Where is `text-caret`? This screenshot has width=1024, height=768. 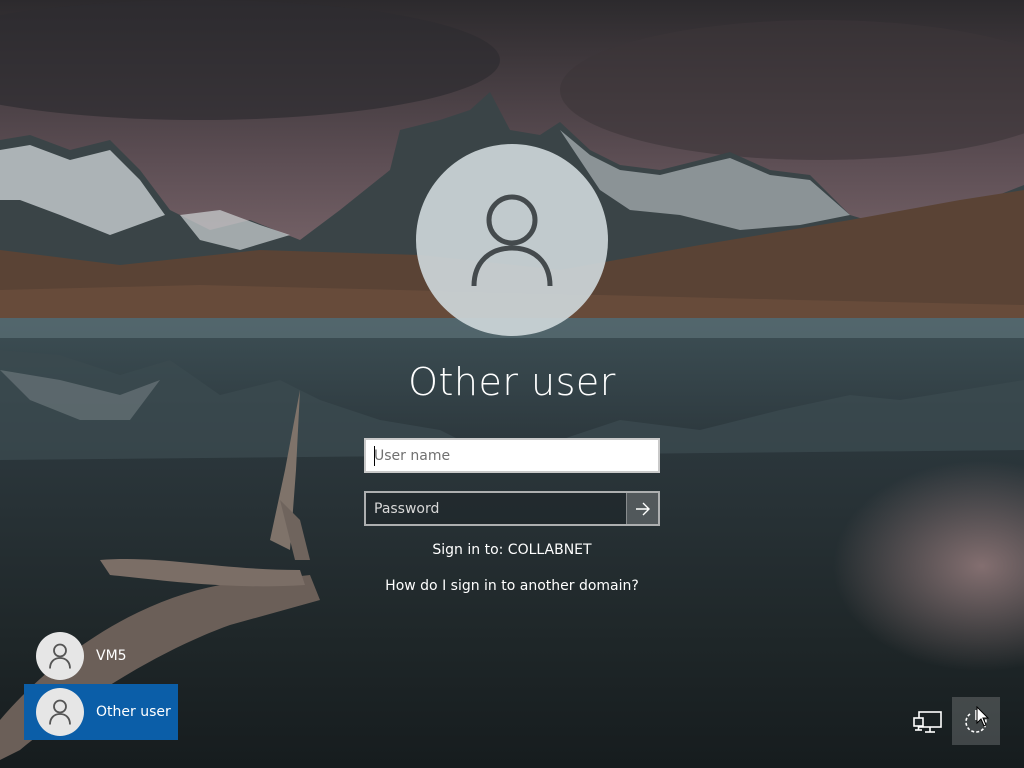 text-caret is located at coordinates (374, 456).